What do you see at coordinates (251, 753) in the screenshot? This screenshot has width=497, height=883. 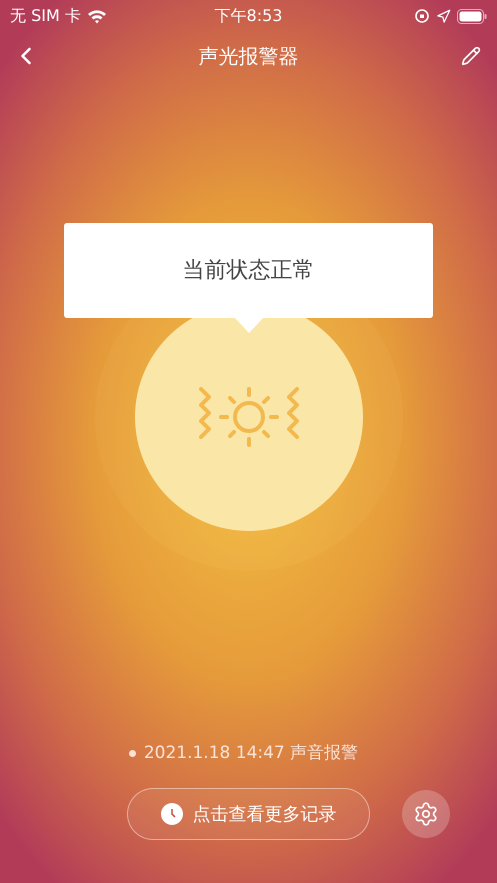 I see `last-record-text: 2021.1.18 14:47 声音报警` at bounding box center [251, 753].